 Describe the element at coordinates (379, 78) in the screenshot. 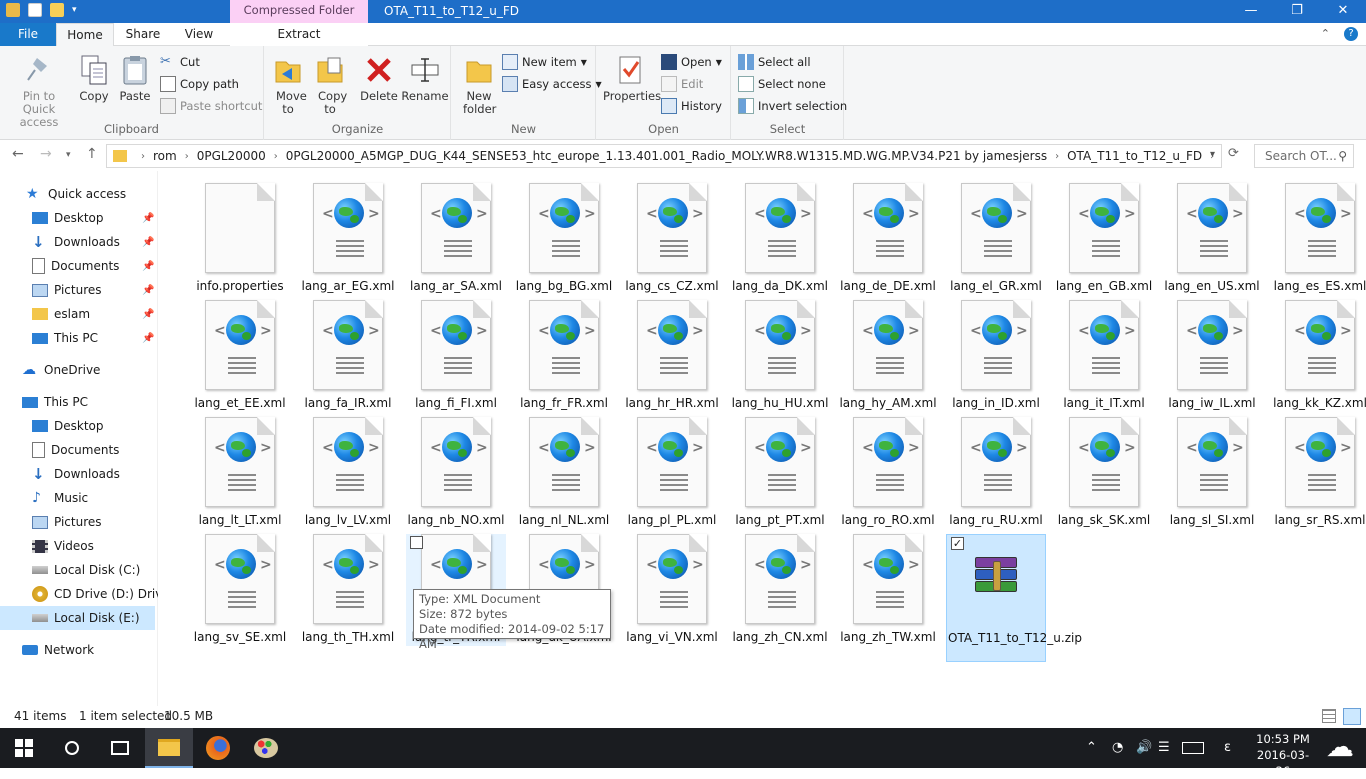

I see `delete-button: Delete` at that location.